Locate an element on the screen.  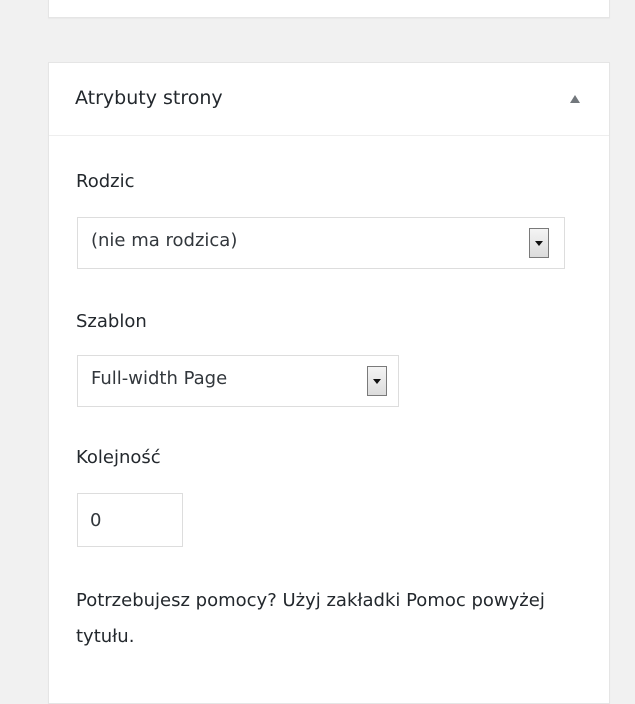
arrow-up-icon is located at coordinates (575, 99).